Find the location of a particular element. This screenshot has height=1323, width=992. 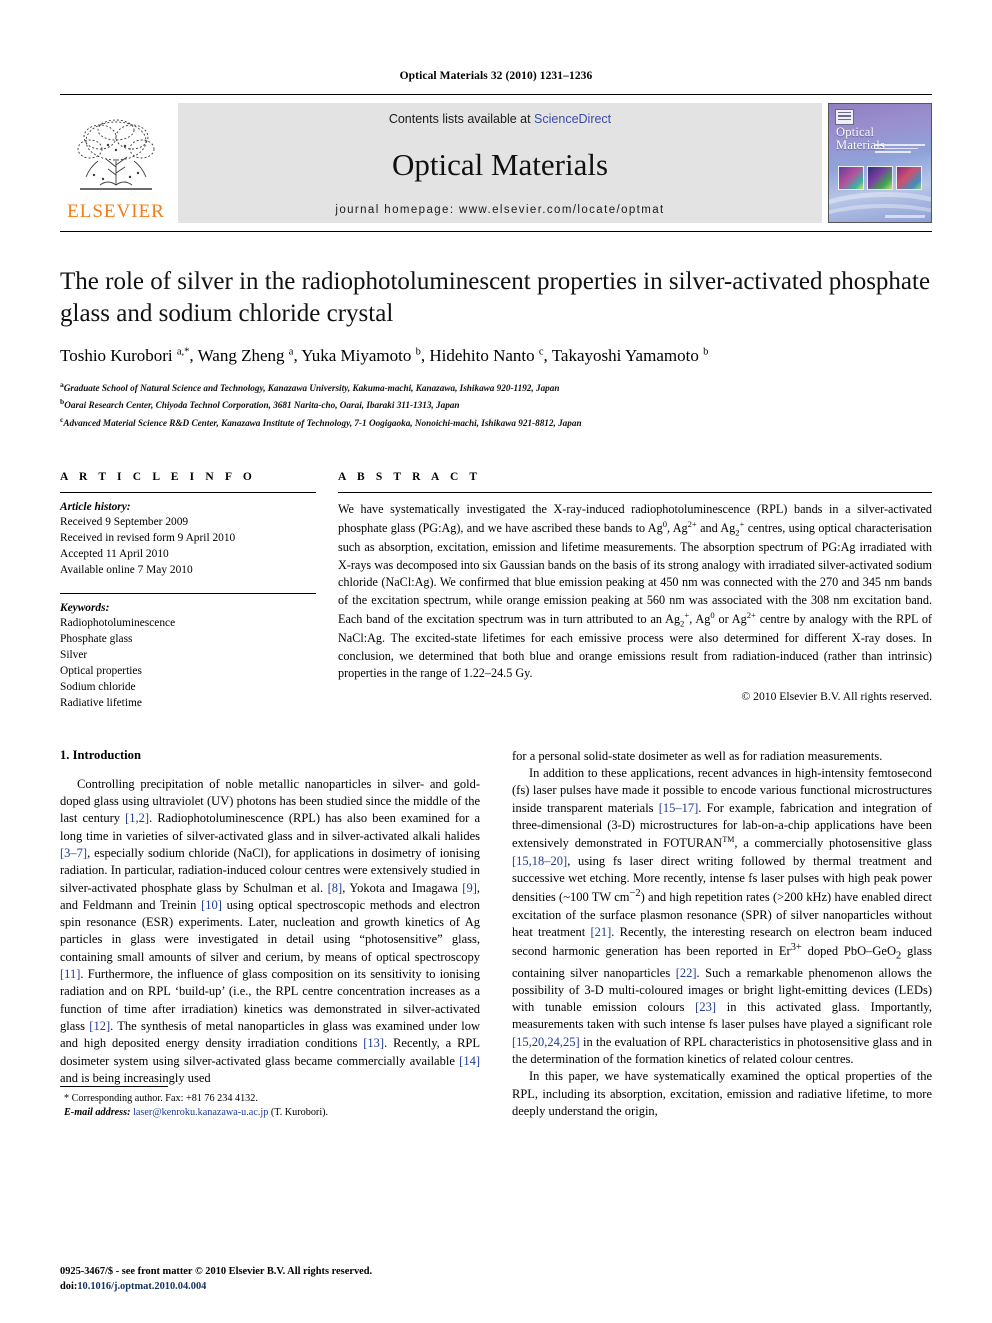

keyword-item: Sodium chloride is located at coordinates (98, 687).